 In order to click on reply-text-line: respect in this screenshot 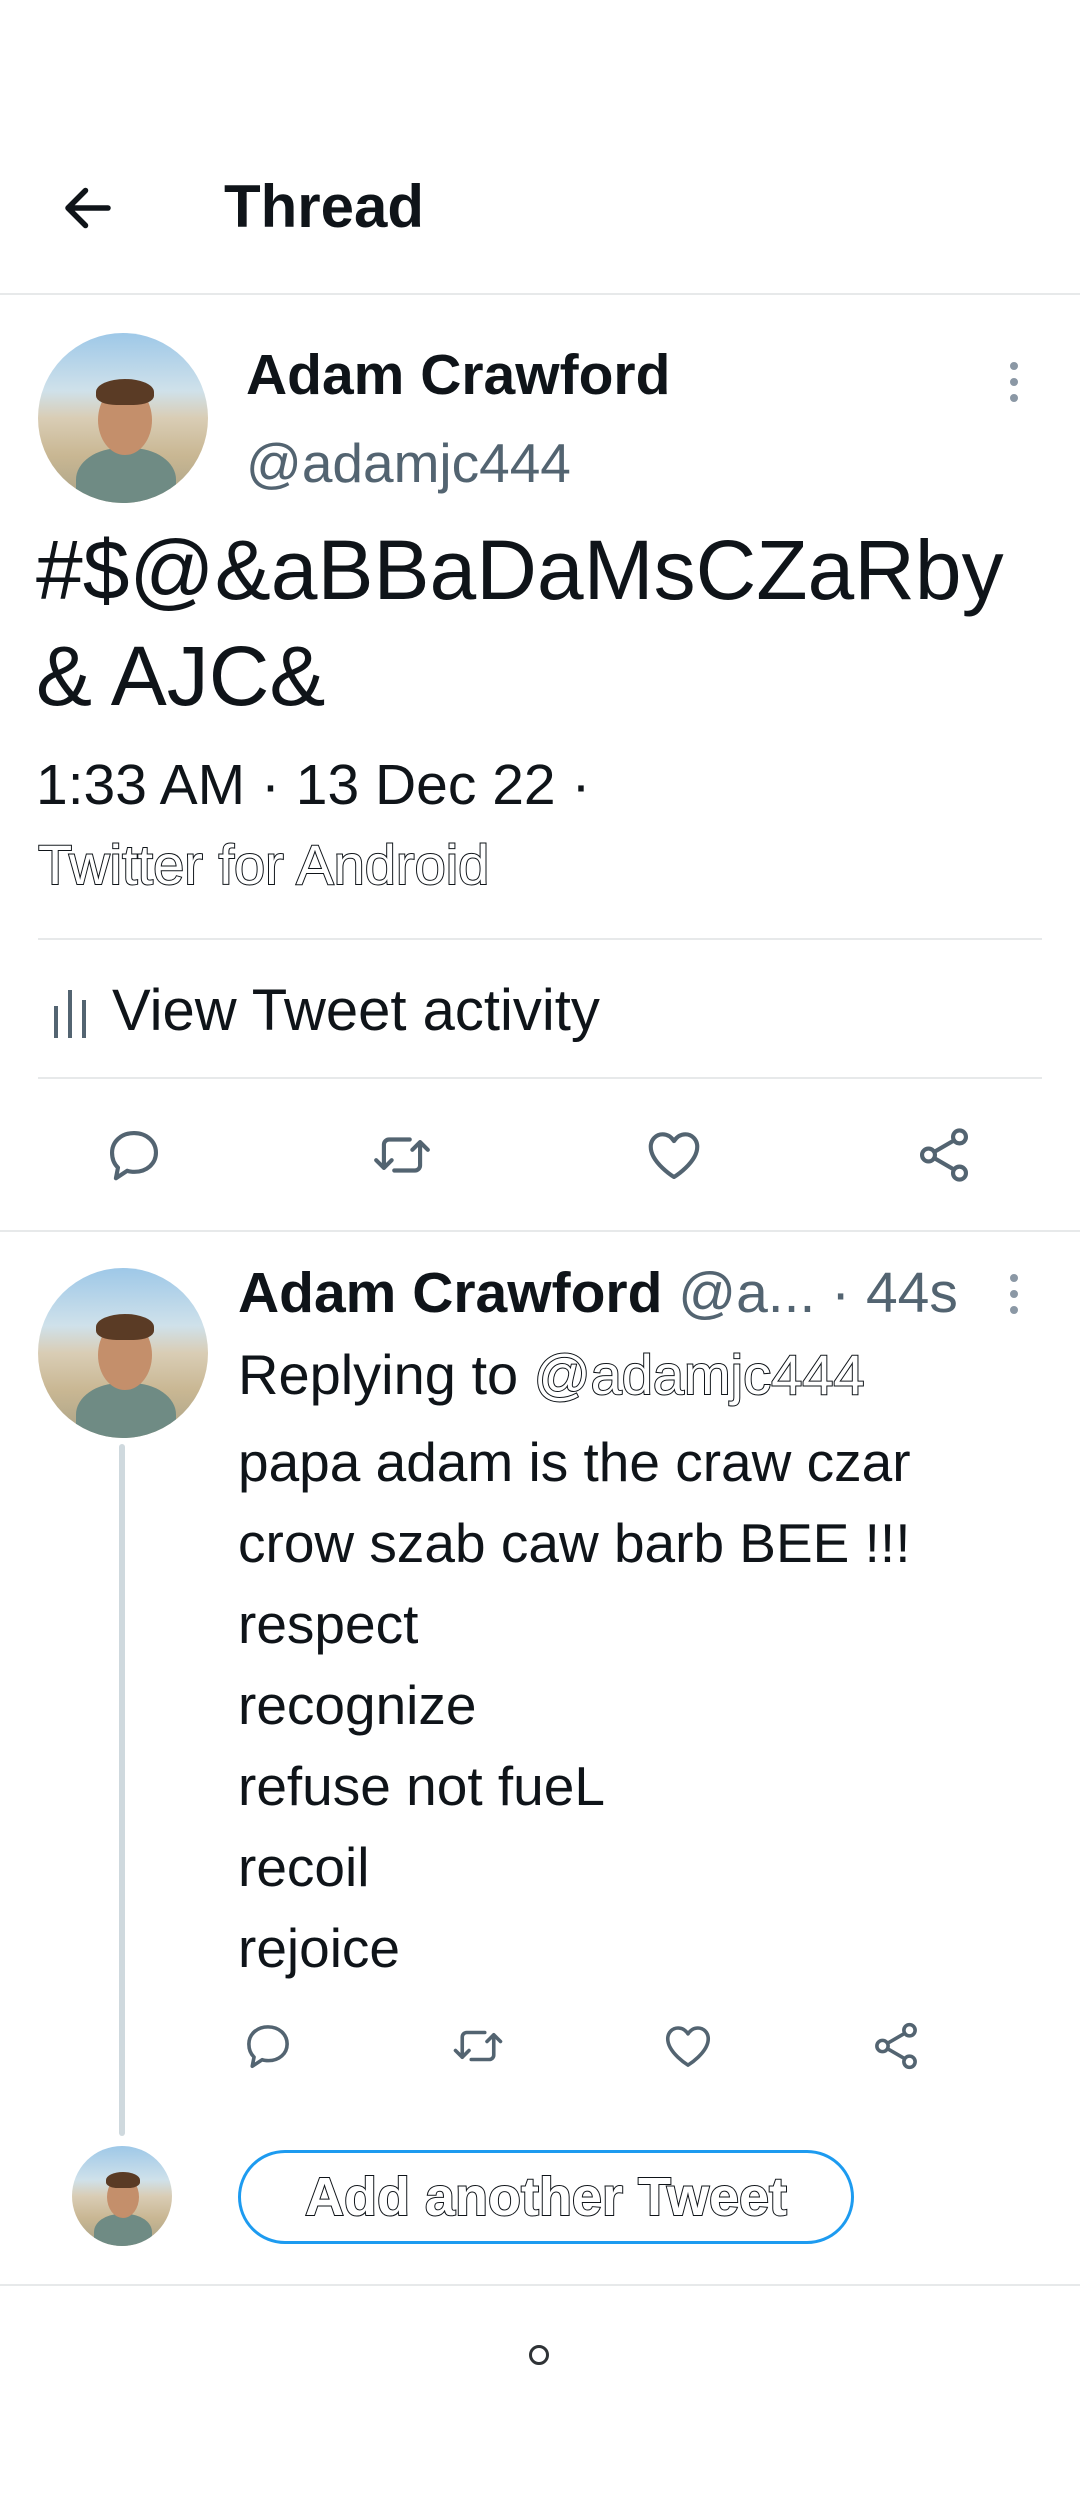, I will do `click(328, 1624)`.